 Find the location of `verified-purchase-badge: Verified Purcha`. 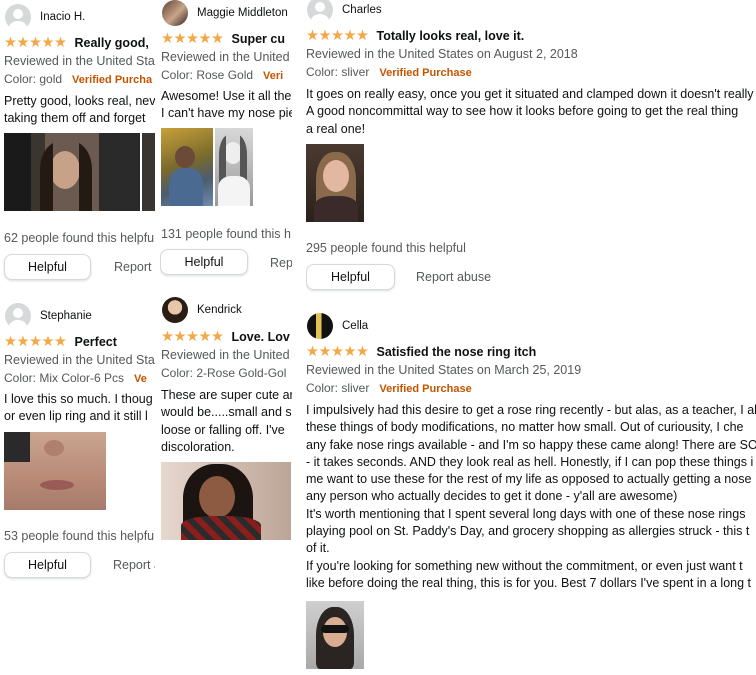

verified-purchase-badge: Verified Purcha is located at coordinates (112, 80).